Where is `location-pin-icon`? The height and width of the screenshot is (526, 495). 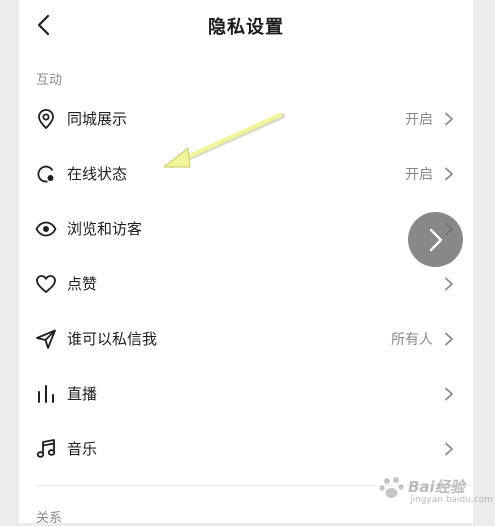
location-pin-icon is located at coordinates (46, 119).